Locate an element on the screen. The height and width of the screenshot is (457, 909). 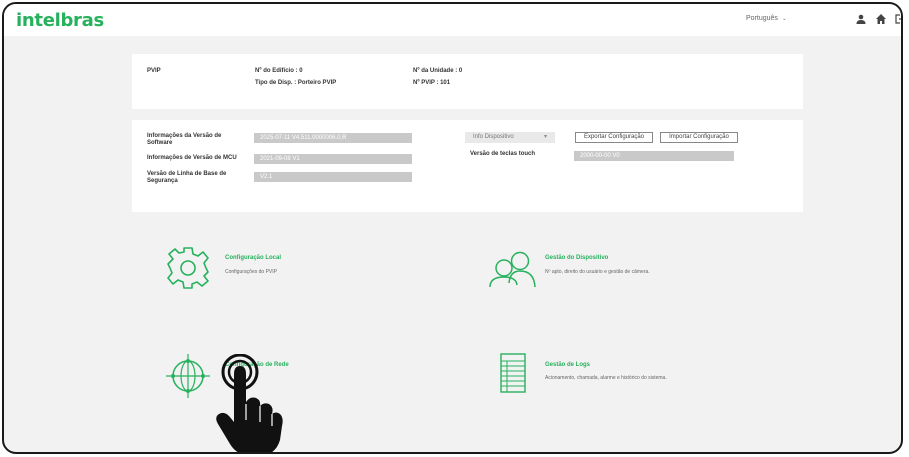
info-select-value: Info Dispositivo is located at coordinates (493, 137).